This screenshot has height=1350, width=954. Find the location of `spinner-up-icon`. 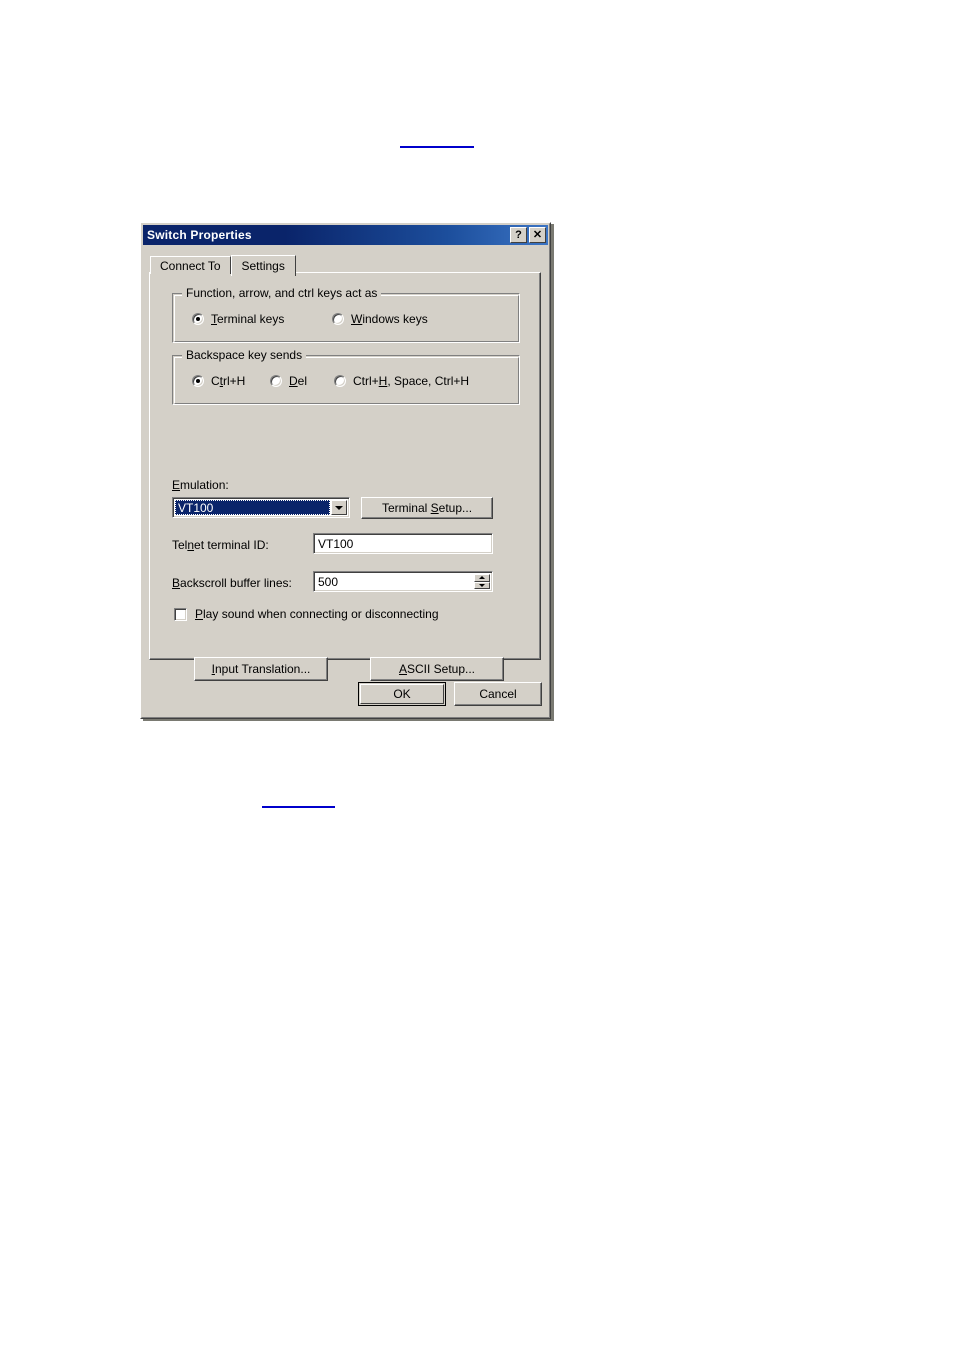

spinner-up-icon is located at coordinates (482, 578).